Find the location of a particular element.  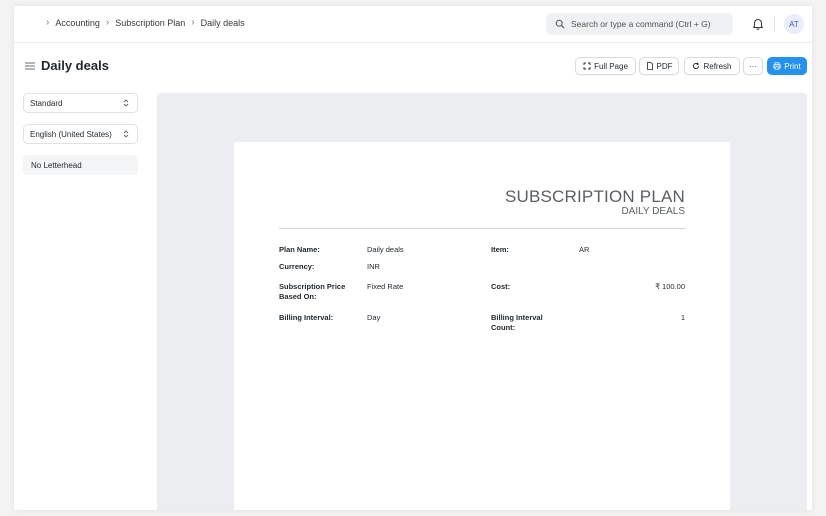

letterhead-select: No Letterhead is located at coordinates (80, 165).